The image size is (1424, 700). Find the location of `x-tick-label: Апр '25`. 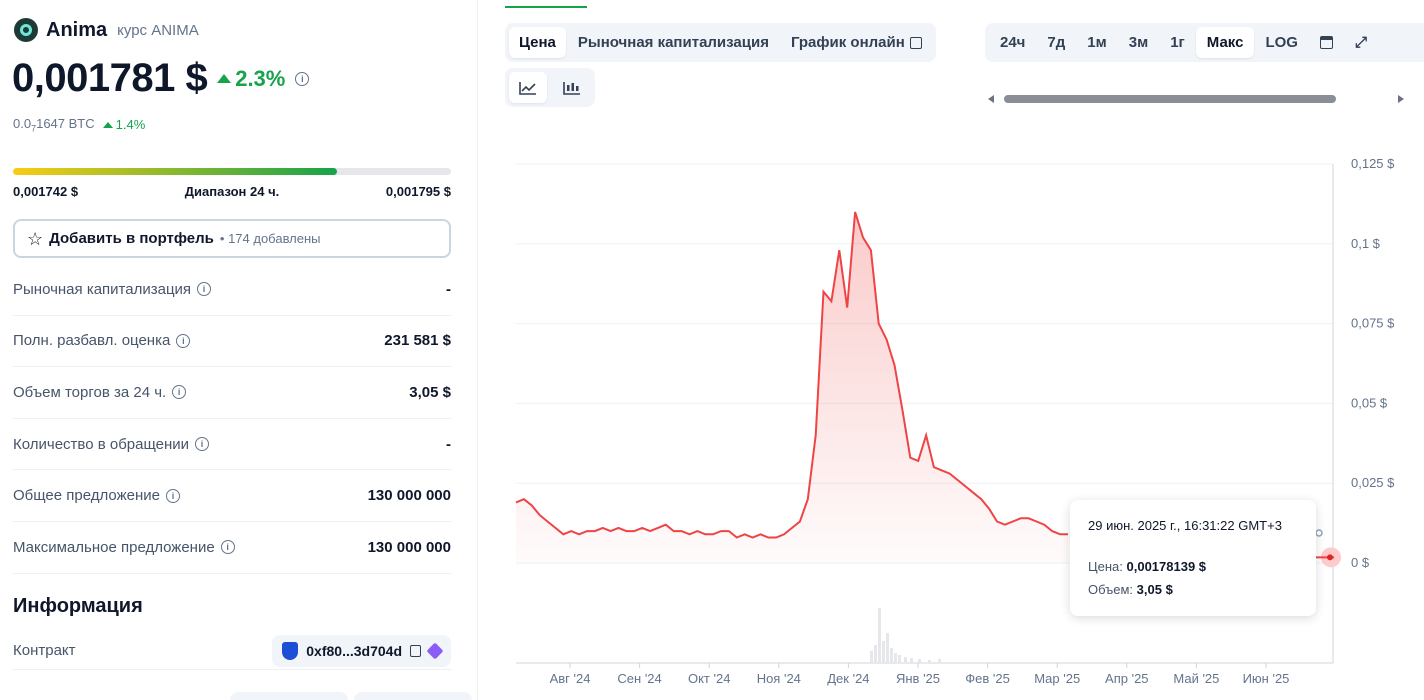

x-tick-label: Апр '25 is located at coordinates (1127, 678).